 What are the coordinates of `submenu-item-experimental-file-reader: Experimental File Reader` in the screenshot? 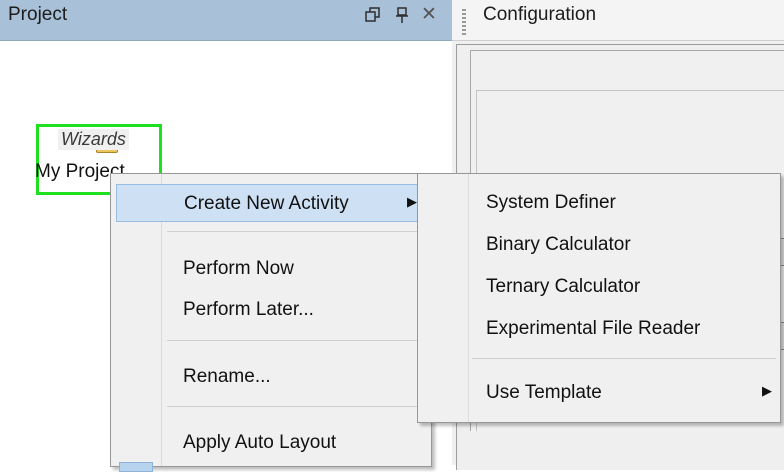 It's located at (599, 329).